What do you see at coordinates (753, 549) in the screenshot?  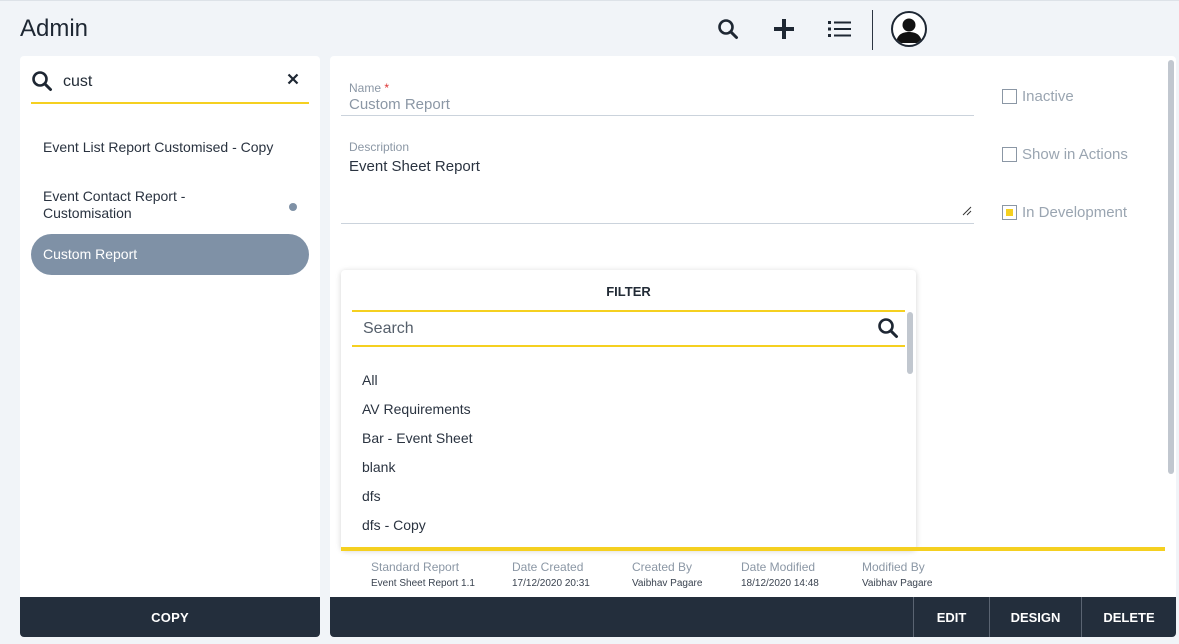 I see `section-divider` at bounding box center [753, 549].